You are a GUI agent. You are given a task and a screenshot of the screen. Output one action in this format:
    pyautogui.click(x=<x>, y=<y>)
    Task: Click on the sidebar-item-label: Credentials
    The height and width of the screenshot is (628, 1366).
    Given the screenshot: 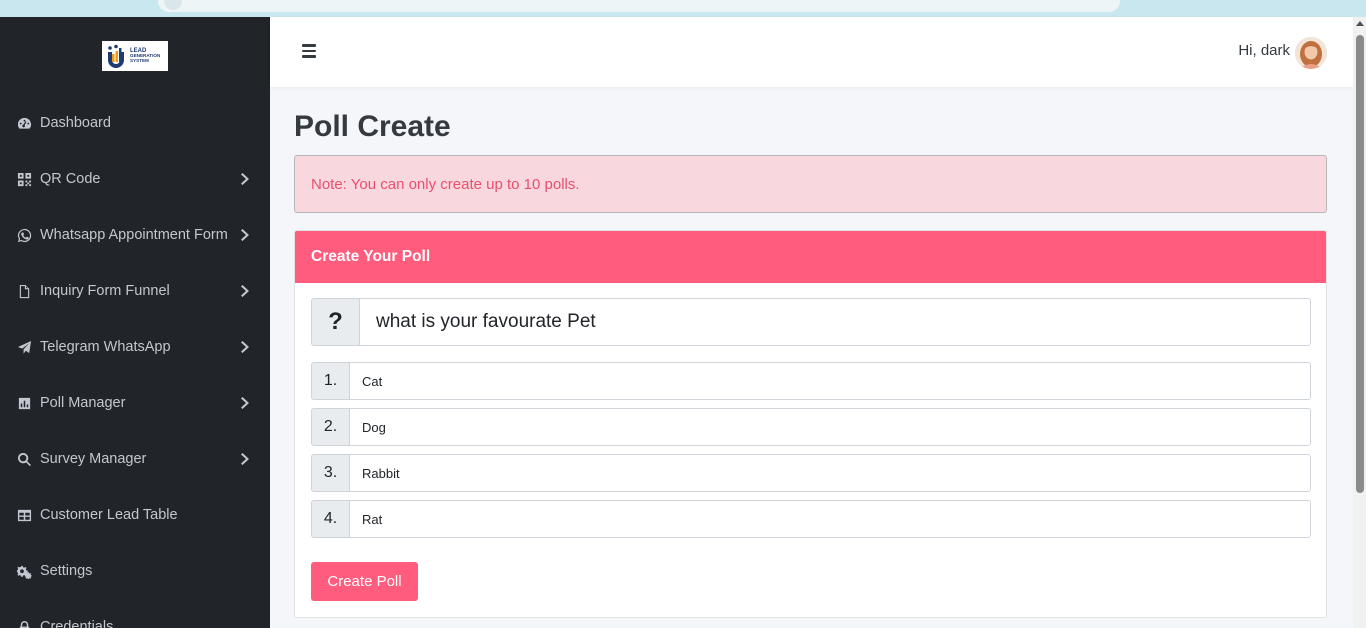 What is the action you would take?
    pyautogui.click(x=77, y=623)
    